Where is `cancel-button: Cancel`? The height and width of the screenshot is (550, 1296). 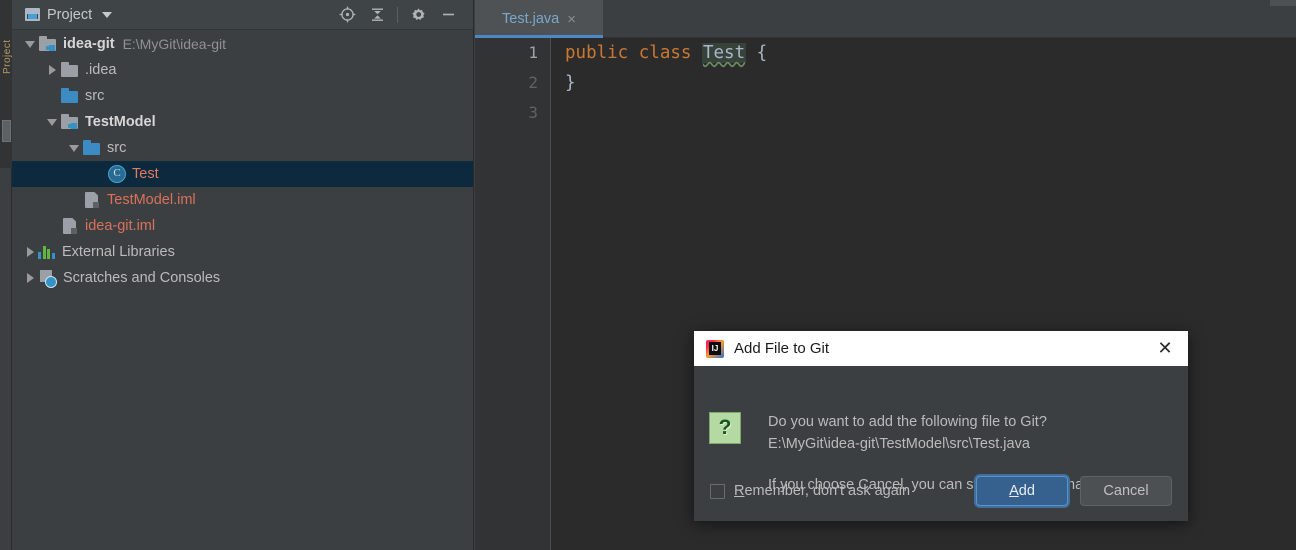
cancel-button: Cancel is located at coordinates (1126, 491).